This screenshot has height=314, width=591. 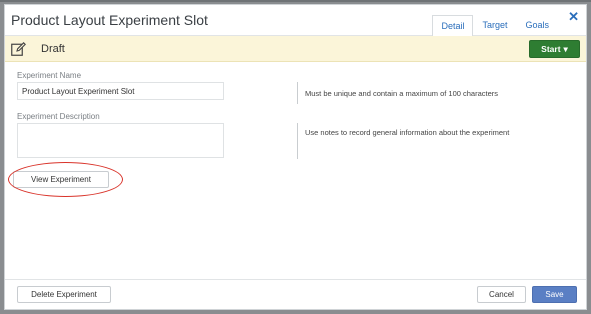 What do you see at coordinates (453, 26) in the screenshot?
I see `tab-detail: Detail` at bounding box center [453, 26].